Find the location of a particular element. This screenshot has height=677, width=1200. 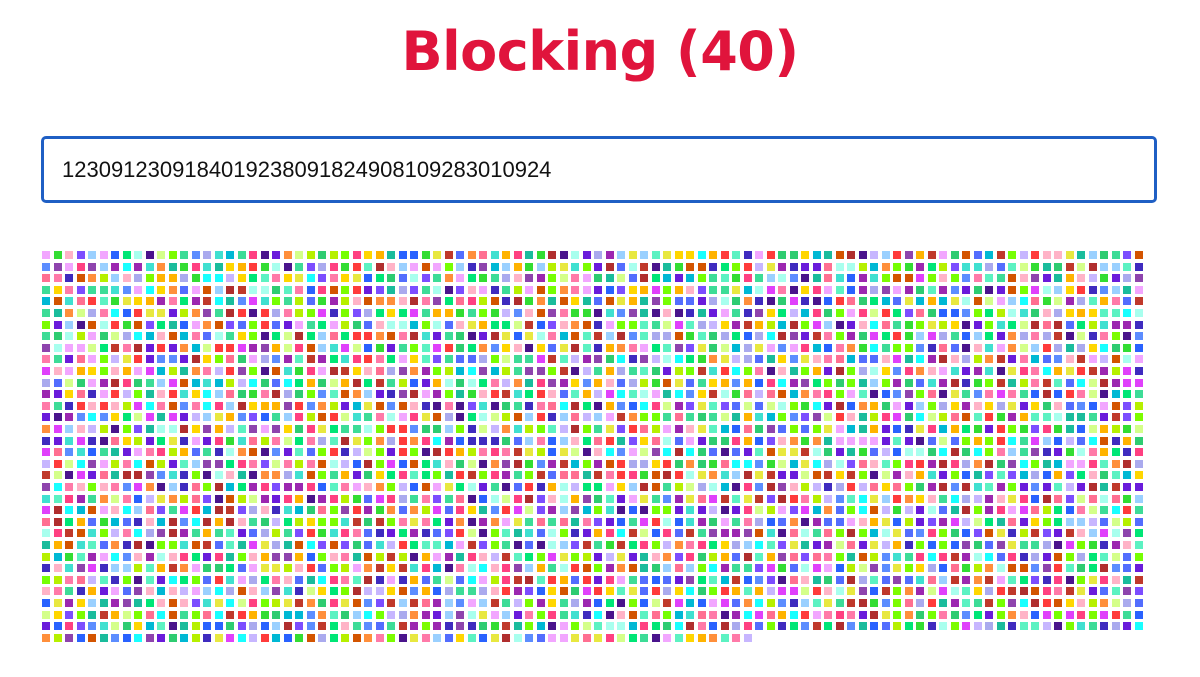

search-input-container is located at coordinates (599, 169).